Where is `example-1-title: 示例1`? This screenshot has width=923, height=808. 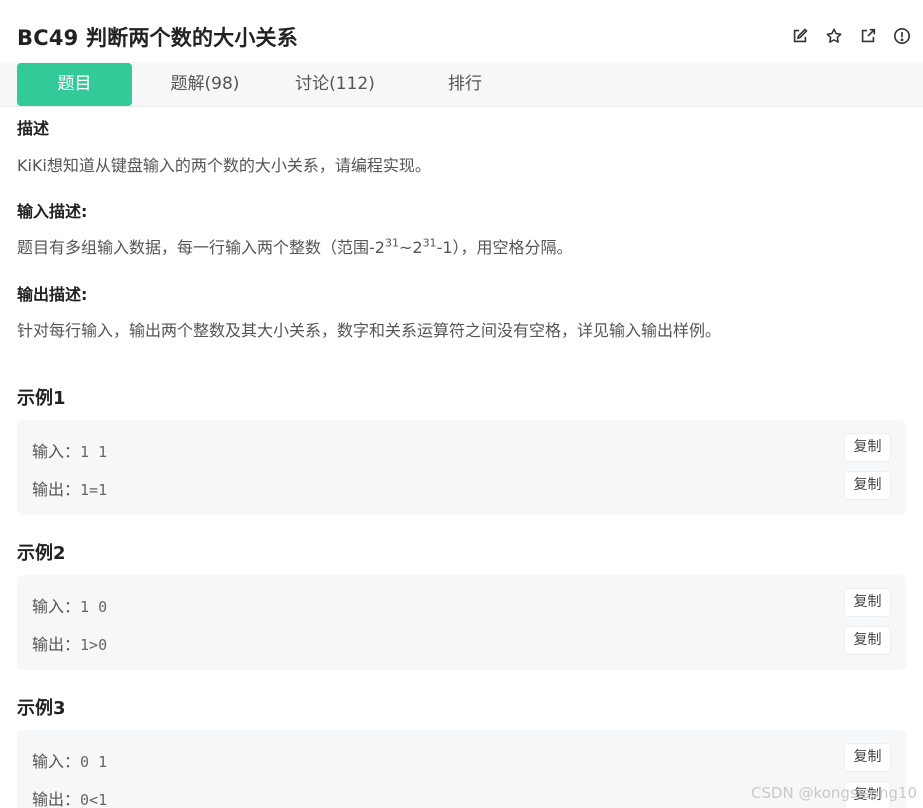
example-1-title: 示例1 is located at coordinates (41, 398).